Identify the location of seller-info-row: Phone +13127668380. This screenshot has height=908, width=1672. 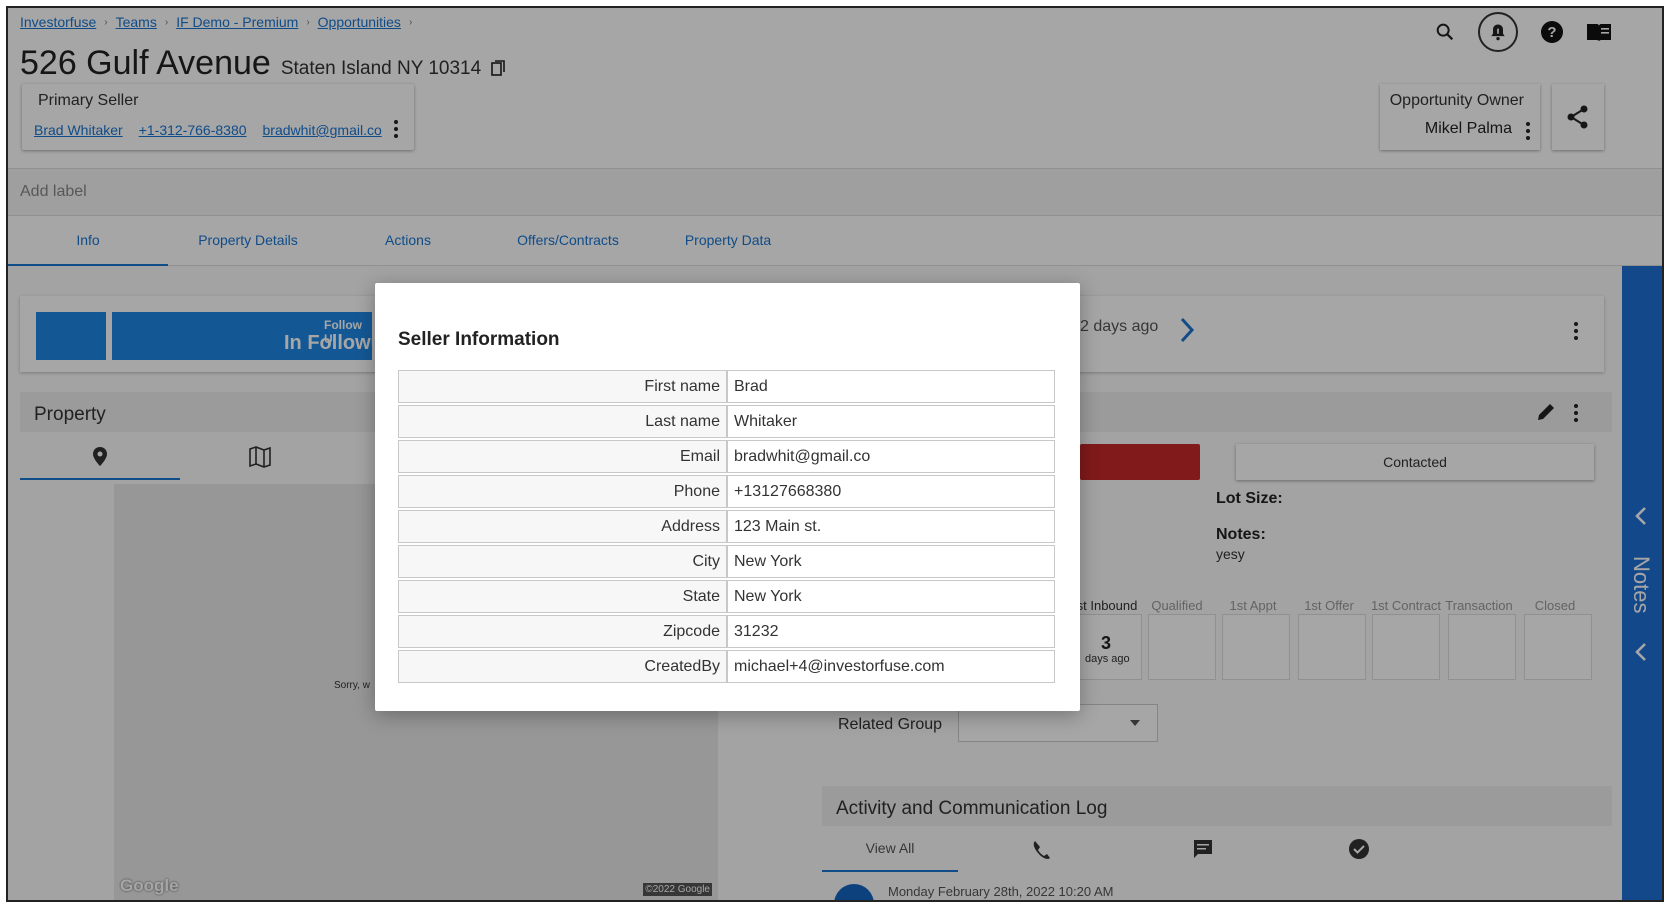
(726, 491).